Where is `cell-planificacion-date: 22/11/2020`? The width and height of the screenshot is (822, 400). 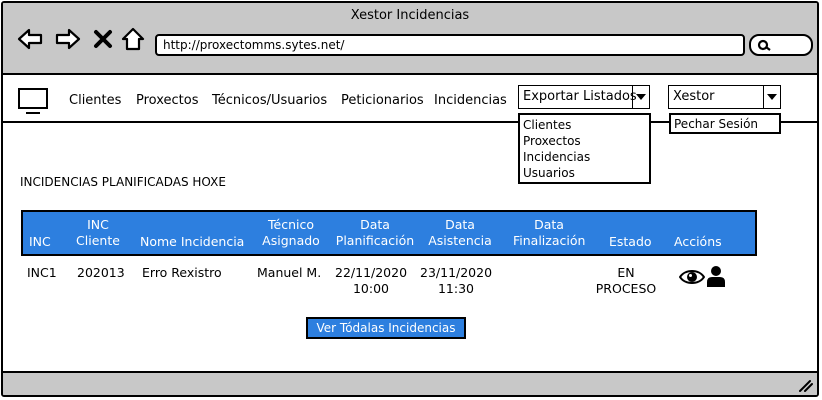
cell-planificacion-date: 22/11/2020 is located at coordinates (371, 272).